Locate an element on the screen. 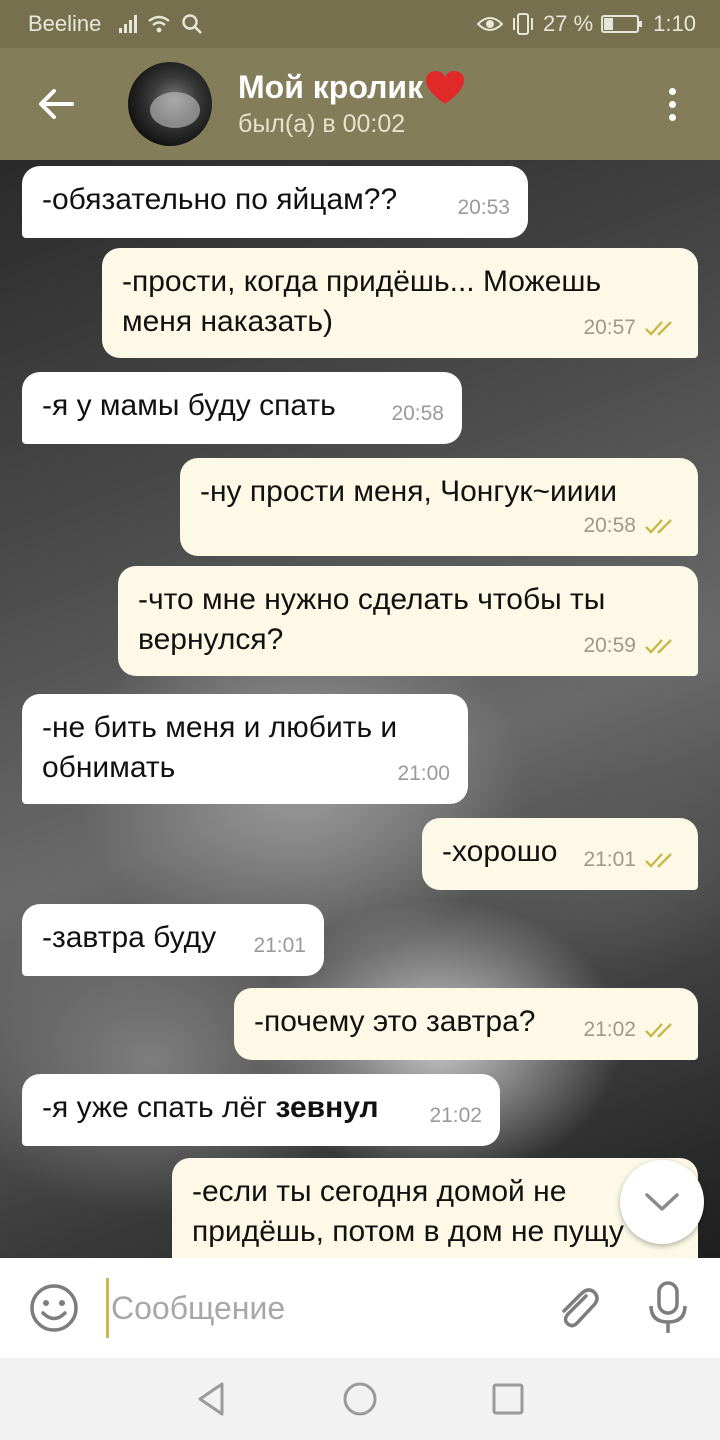 This screenshot has width=720, height=1440. message-text: -ну прости меня, Чонгук~ииии is located at coordinates (408, 491).